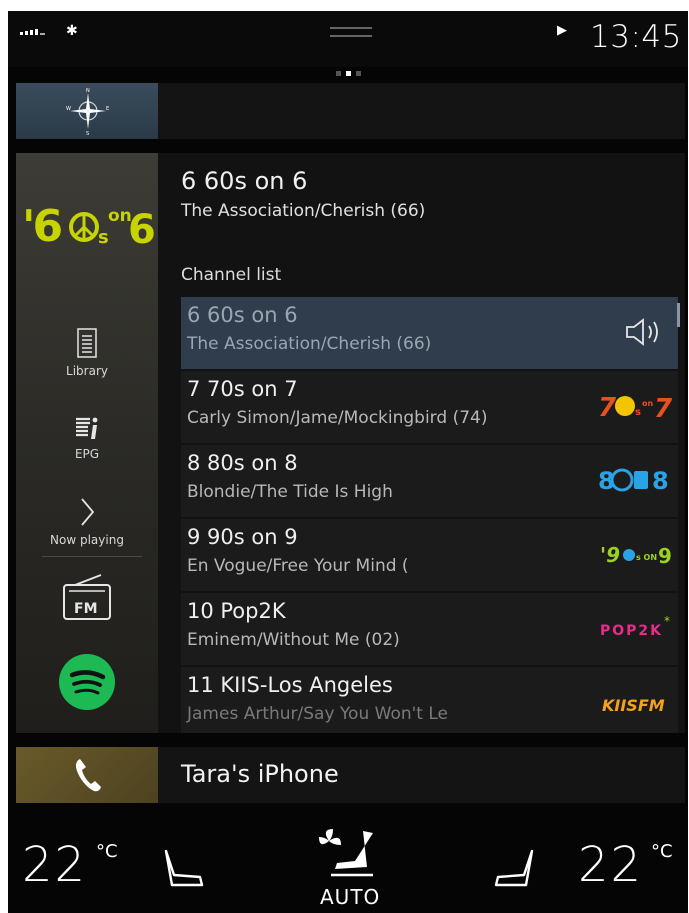 Image resolution: width=689 pixels, height=913 pixels. Describe the element at coordinates (54, 865) in the screenshot. I see `left-temperature: 22` at that location.